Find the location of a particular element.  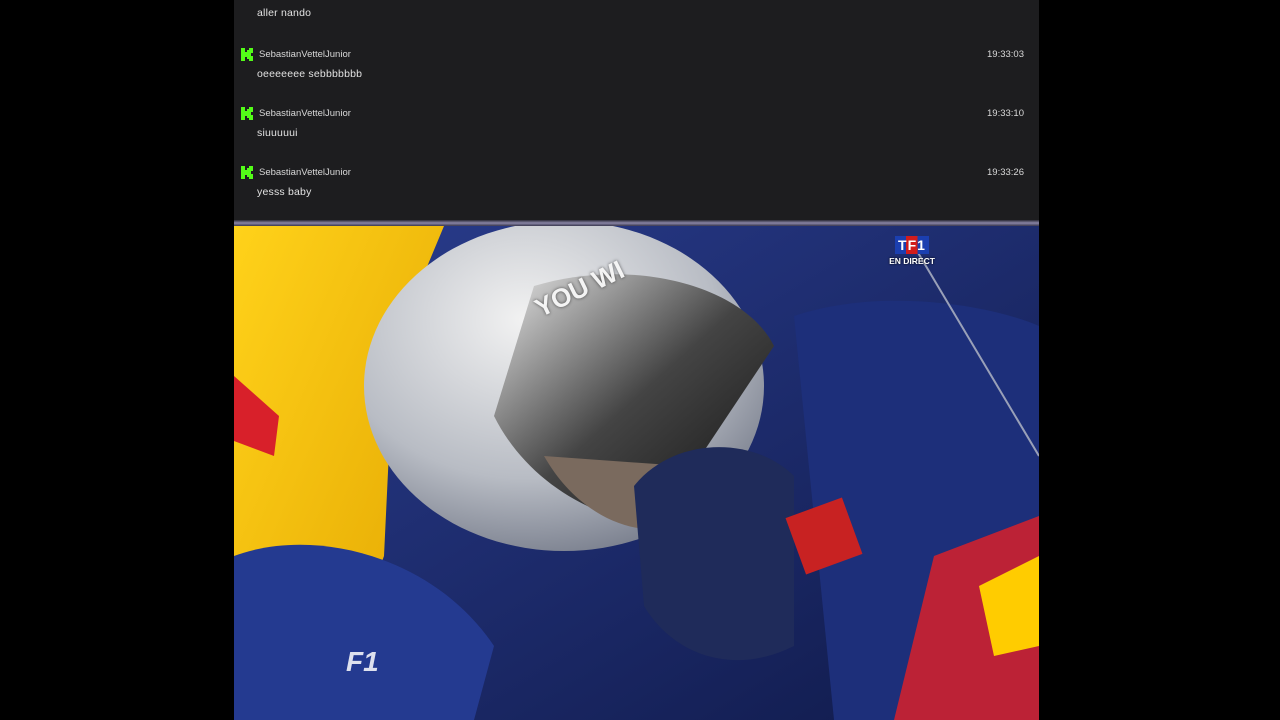

chat-message-text: siuuuuui is located at coordinates (277, 133).